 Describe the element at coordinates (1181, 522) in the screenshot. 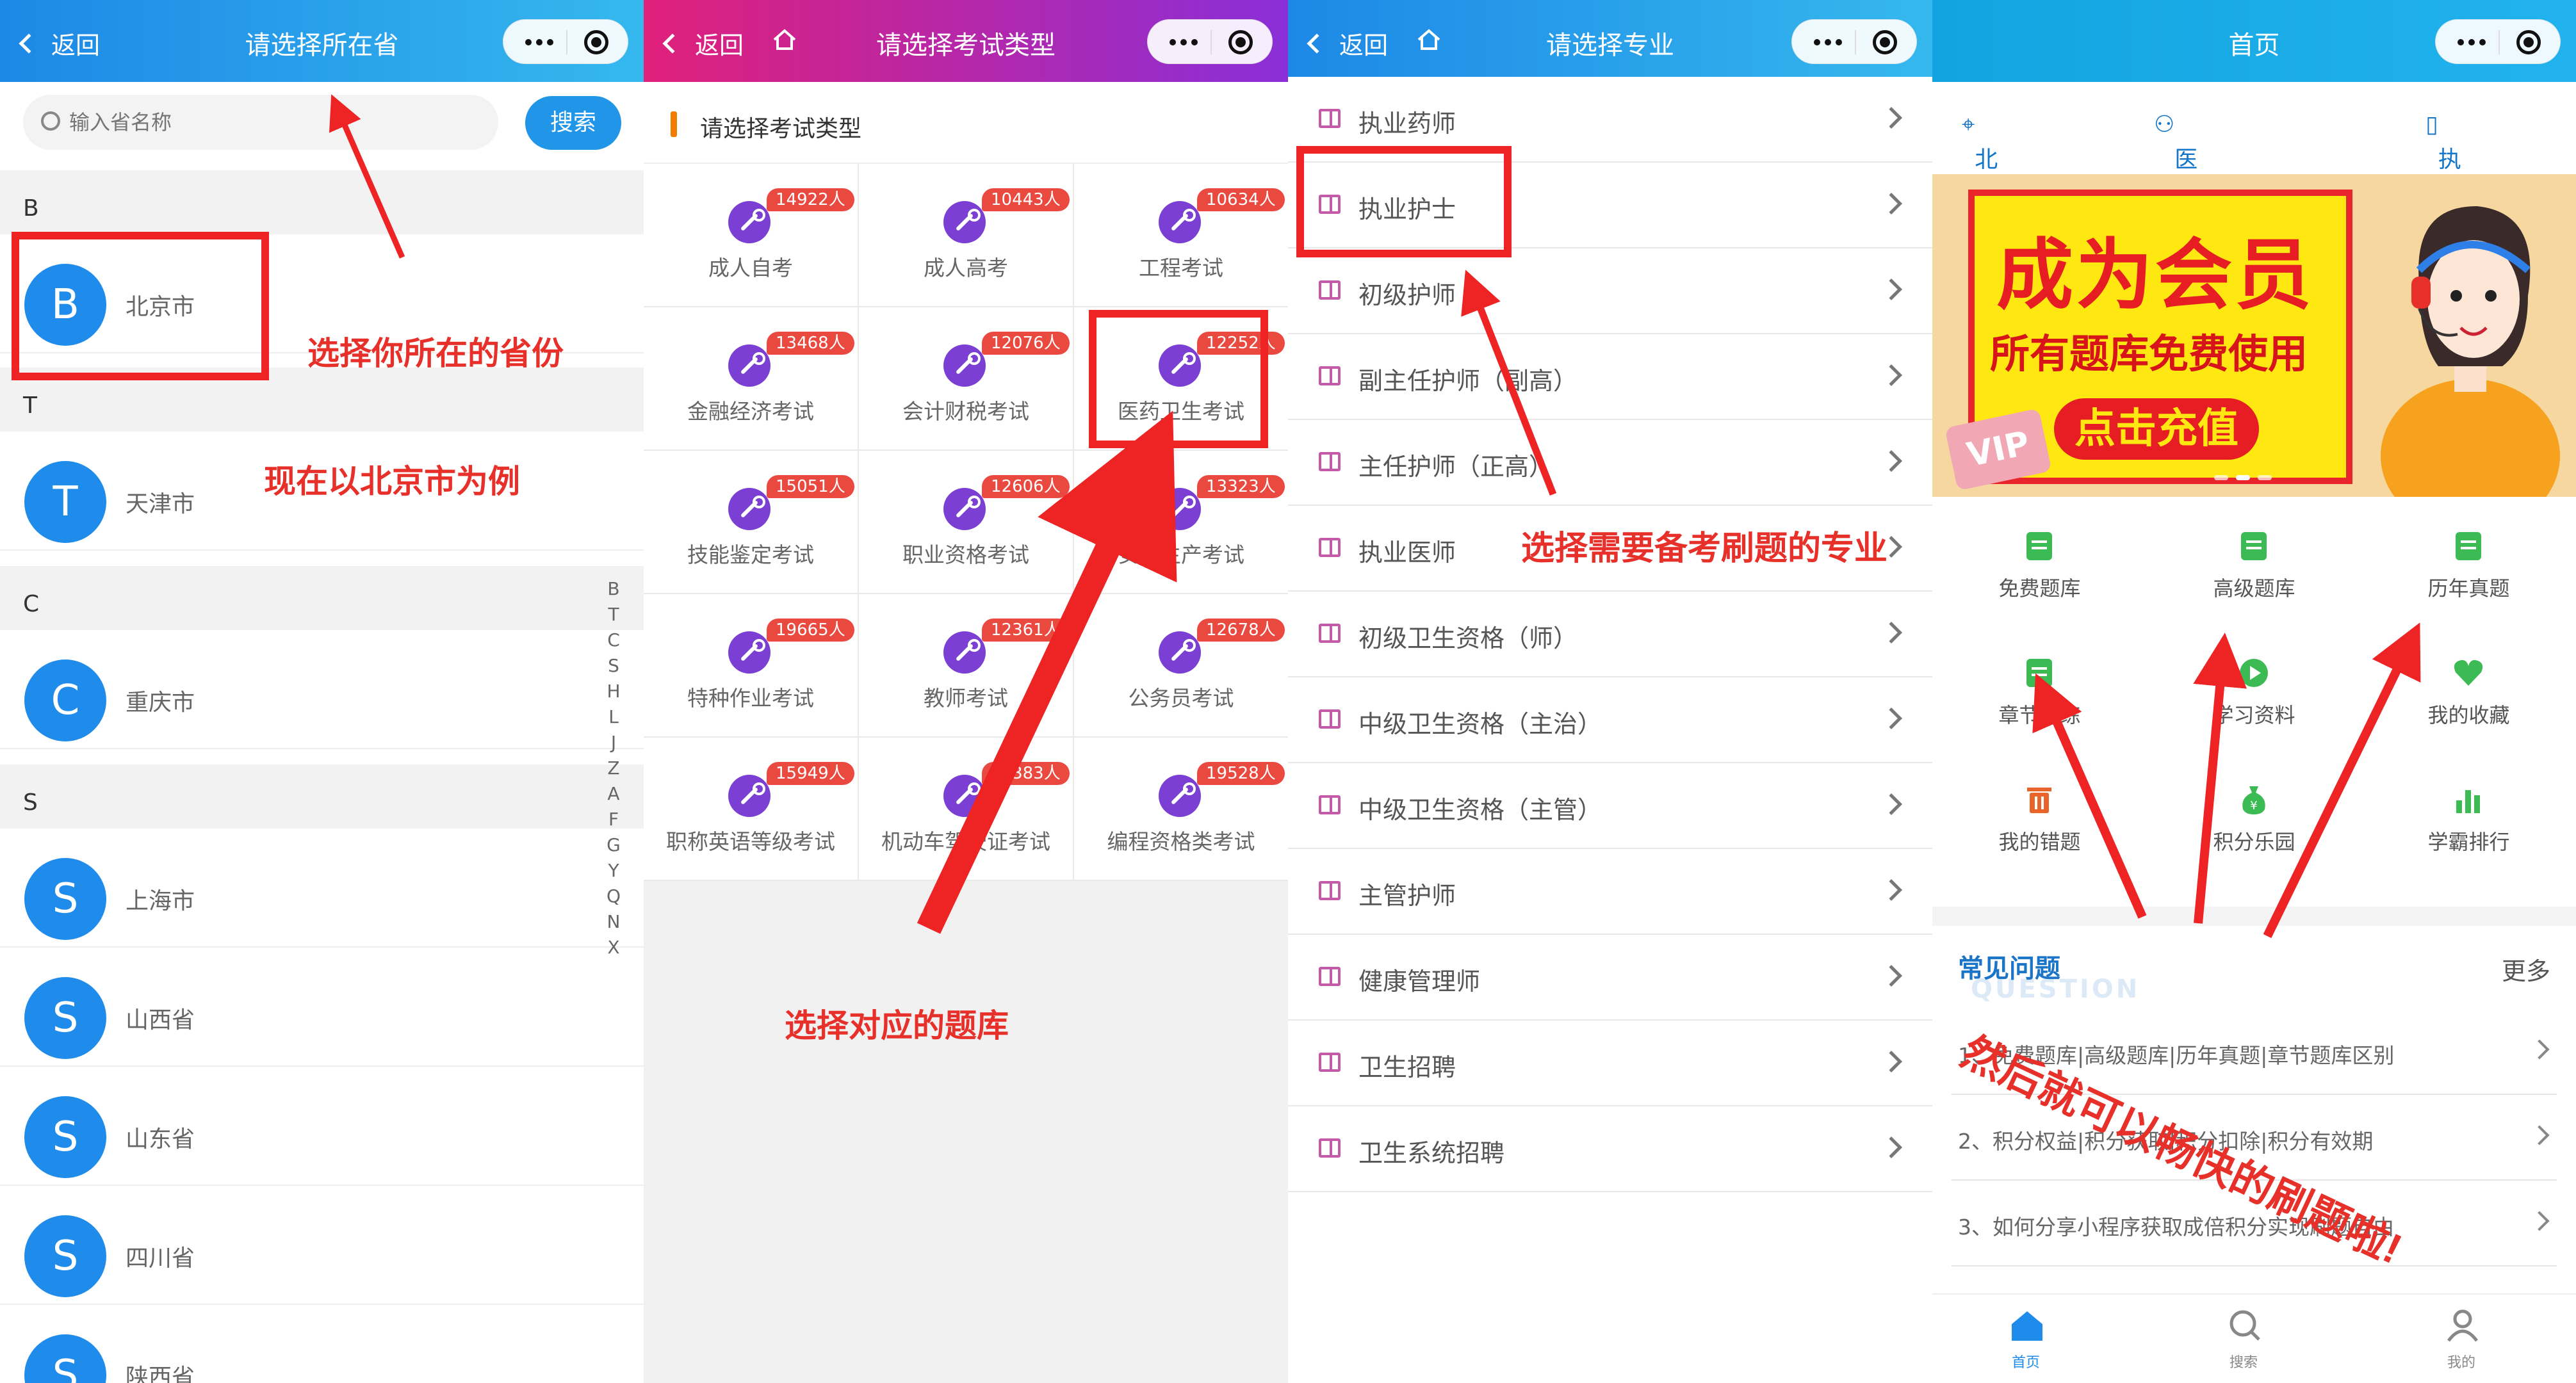

I see `exam-card: 13323人 安全生产考试` at that location.